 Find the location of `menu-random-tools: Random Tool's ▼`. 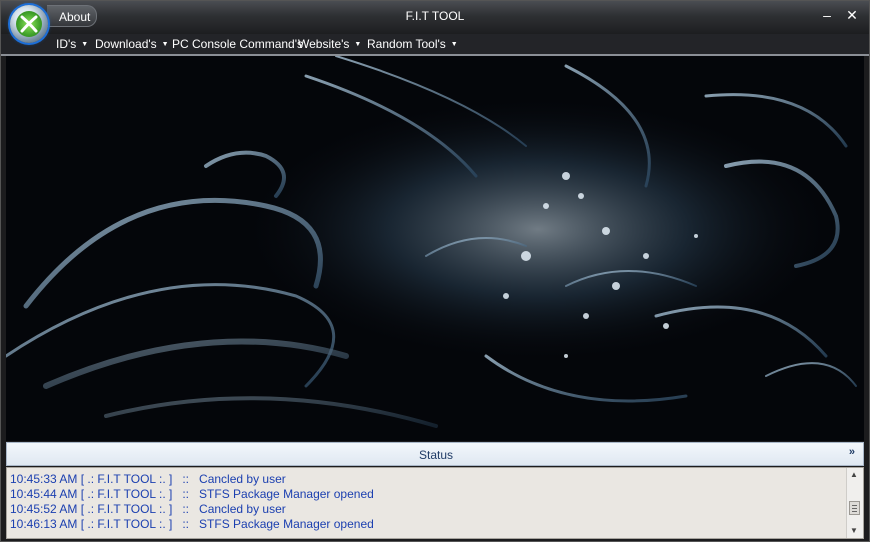

menu-random-tools: Random Tool's ▼ is located at coordinates (412, 44).